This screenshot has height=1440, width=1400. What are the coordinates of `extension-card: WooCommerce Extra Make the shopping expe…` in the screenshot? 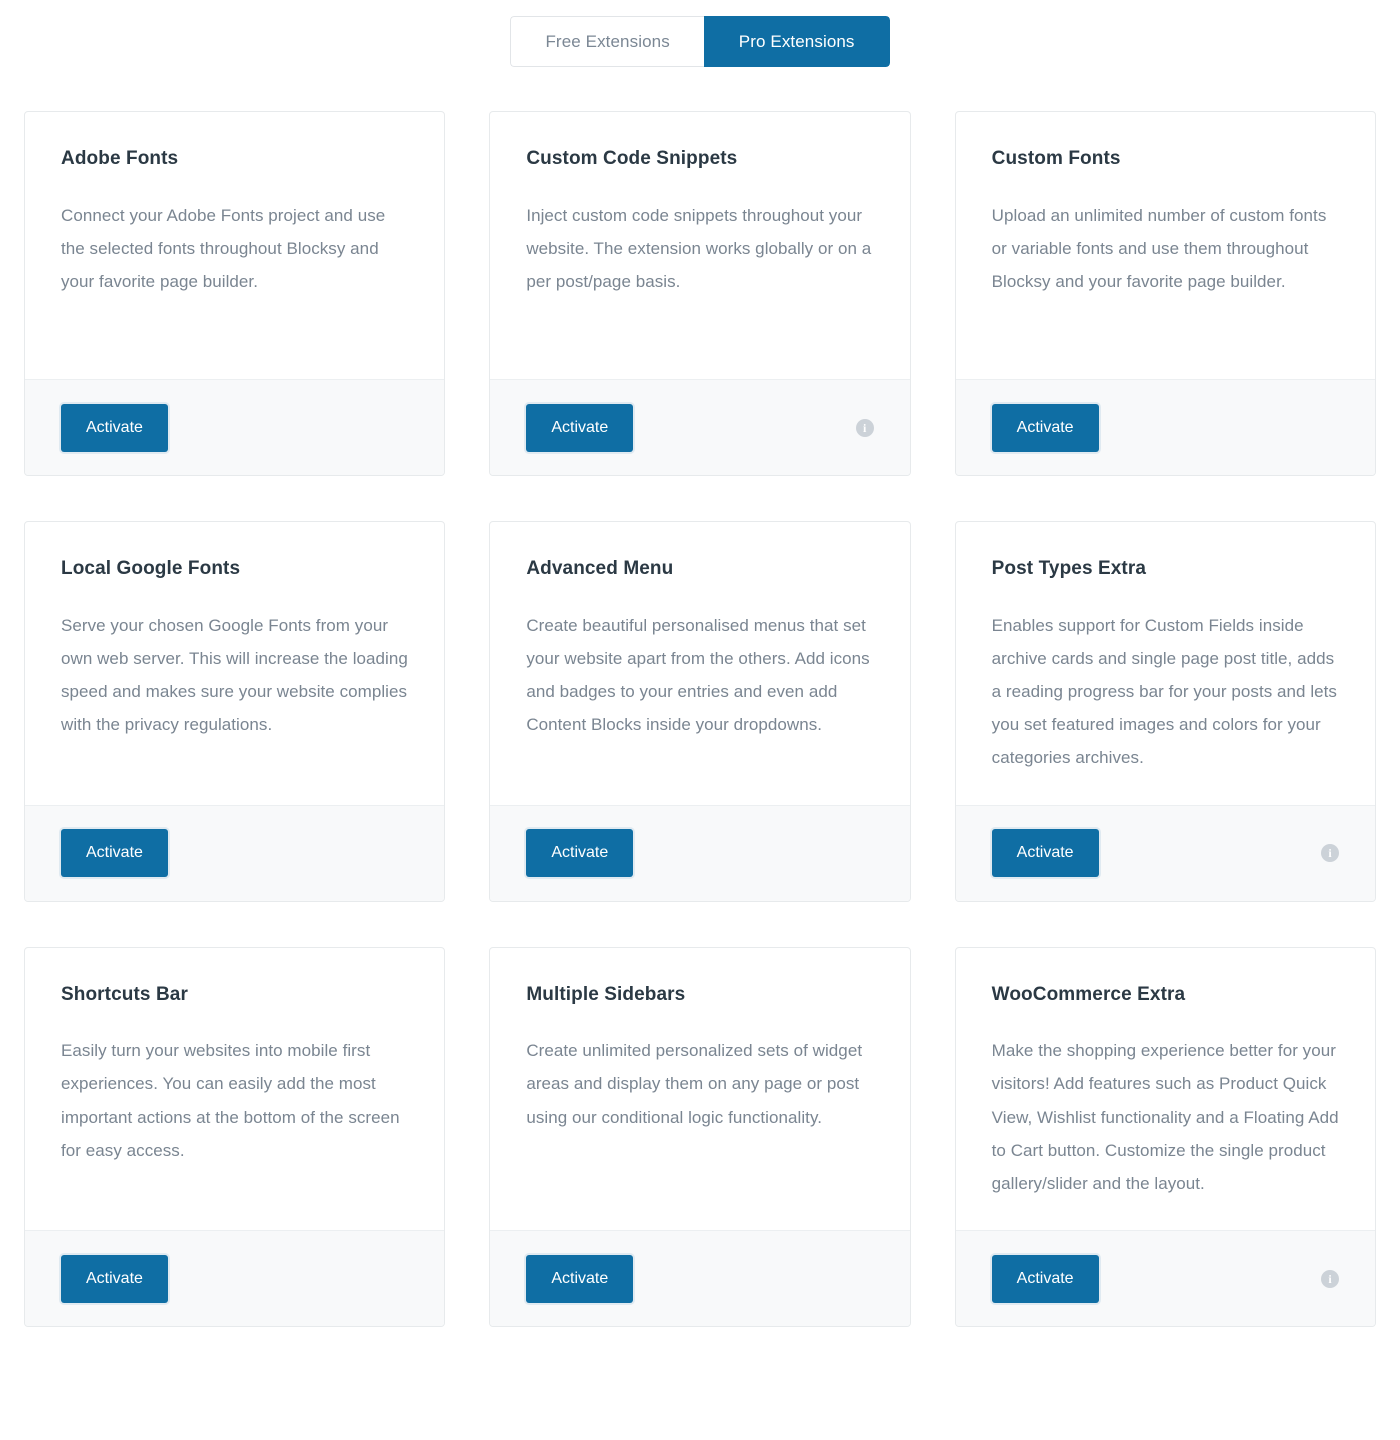 It's located at (1165, 1136).